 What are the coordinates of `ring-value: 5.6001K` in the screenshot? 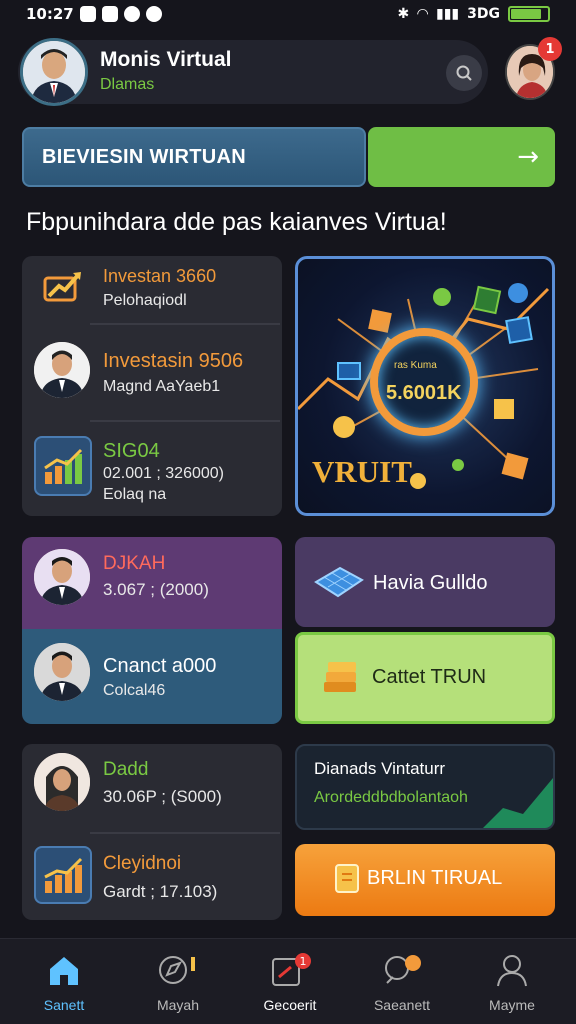 It's located at (424, 393).